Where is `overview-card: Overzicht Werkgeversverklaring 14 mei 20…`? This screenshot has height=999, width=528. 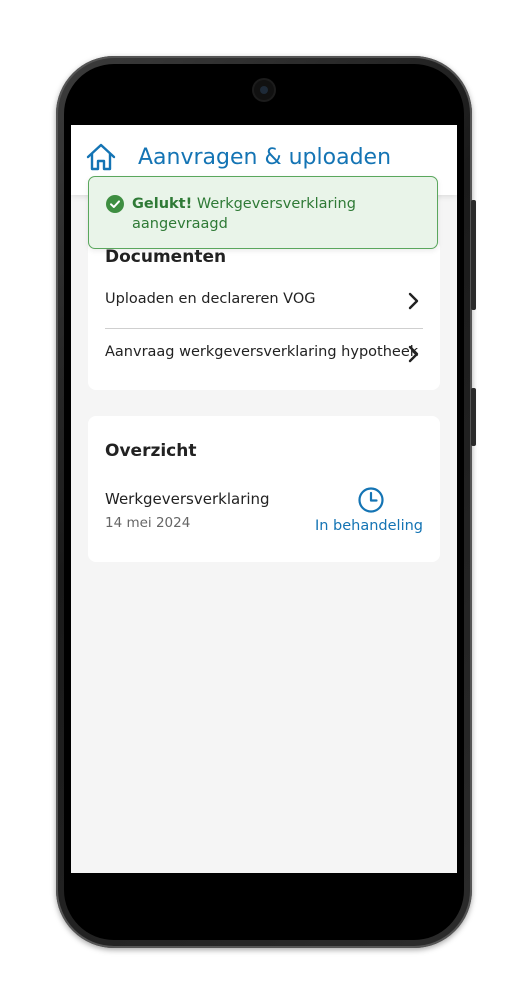
overview-card: Overzicht Werkgeversverklaring 14 mei 20… is located at coordinates (264, 489).